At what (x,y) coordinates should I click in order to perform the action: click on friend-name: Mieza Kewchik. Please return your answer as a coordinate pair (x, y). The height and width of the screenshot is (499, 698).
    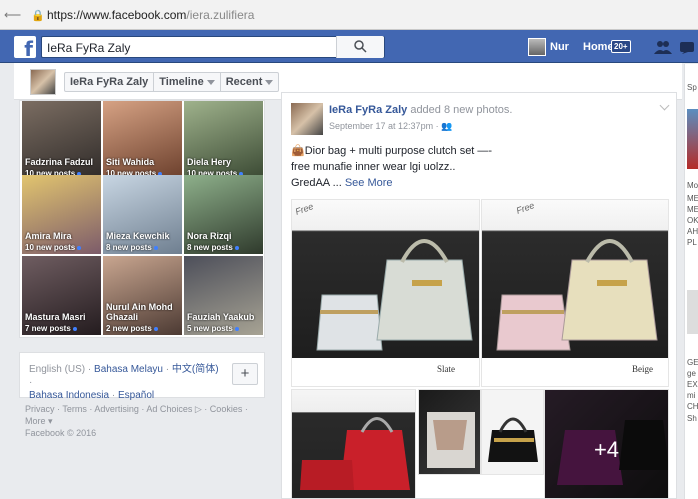
    Looking at the image, I should click on (138, 236).